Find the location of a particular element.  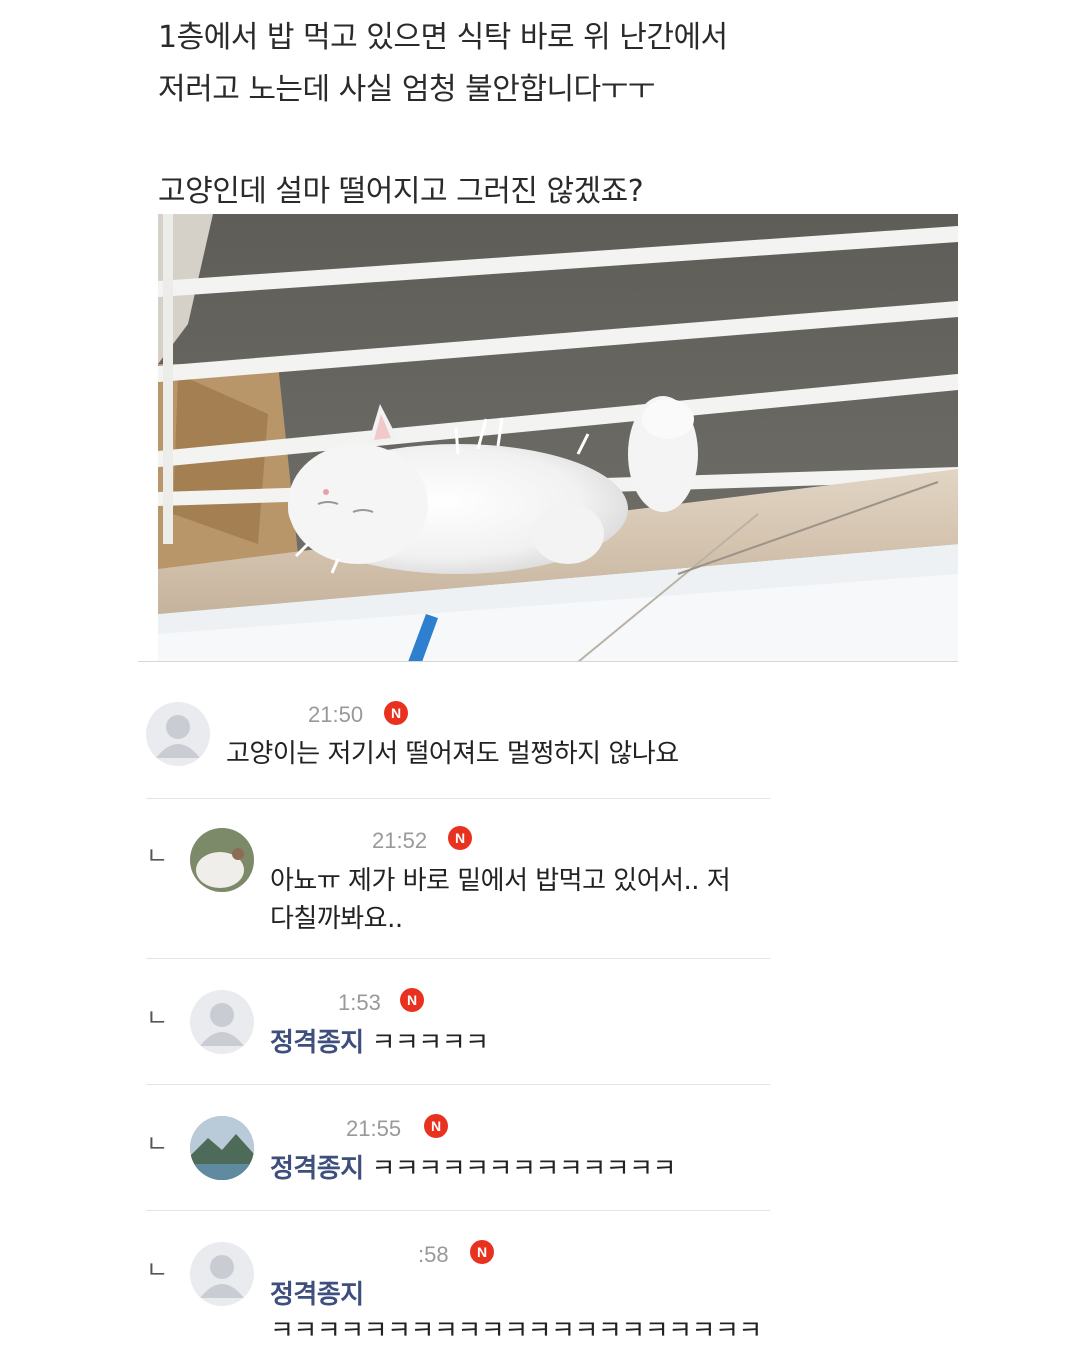

comment-text: 고양이는 저기서 떨어져도 멀쩡하지 않나요 is located at coordinates (452, 754).